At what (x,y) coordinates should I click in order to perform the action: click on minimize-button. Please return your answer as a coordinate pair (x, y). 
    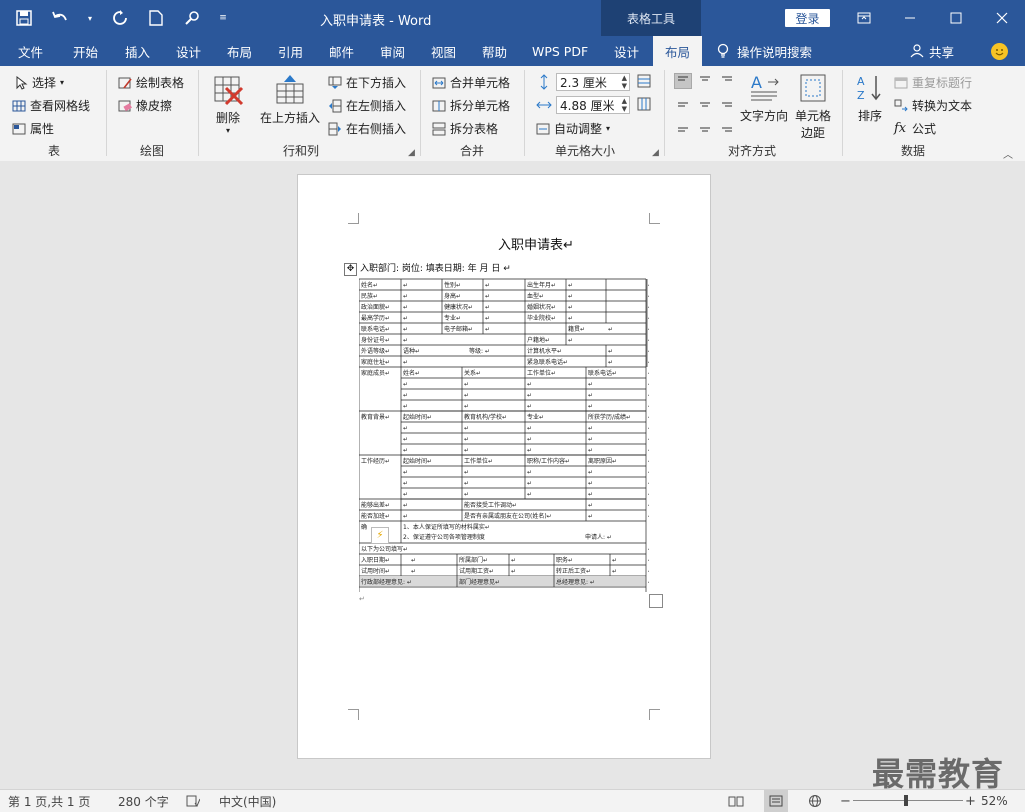
    Looking at the image, I should click on (910, 18).